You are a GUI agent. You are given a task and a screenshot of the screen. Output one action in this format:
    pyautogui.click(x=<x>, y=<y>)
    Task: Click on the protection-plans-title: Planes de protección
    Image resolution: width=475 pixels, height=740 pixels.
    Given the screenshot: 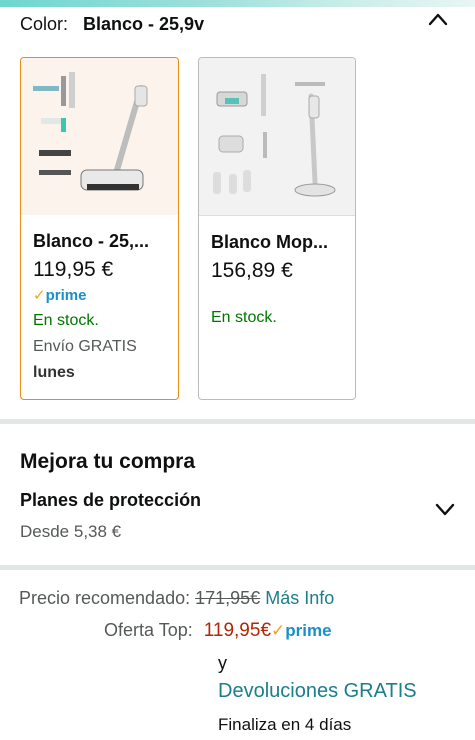 What is the action you would take?
    pyautogui.click(x=110, y=500)
    